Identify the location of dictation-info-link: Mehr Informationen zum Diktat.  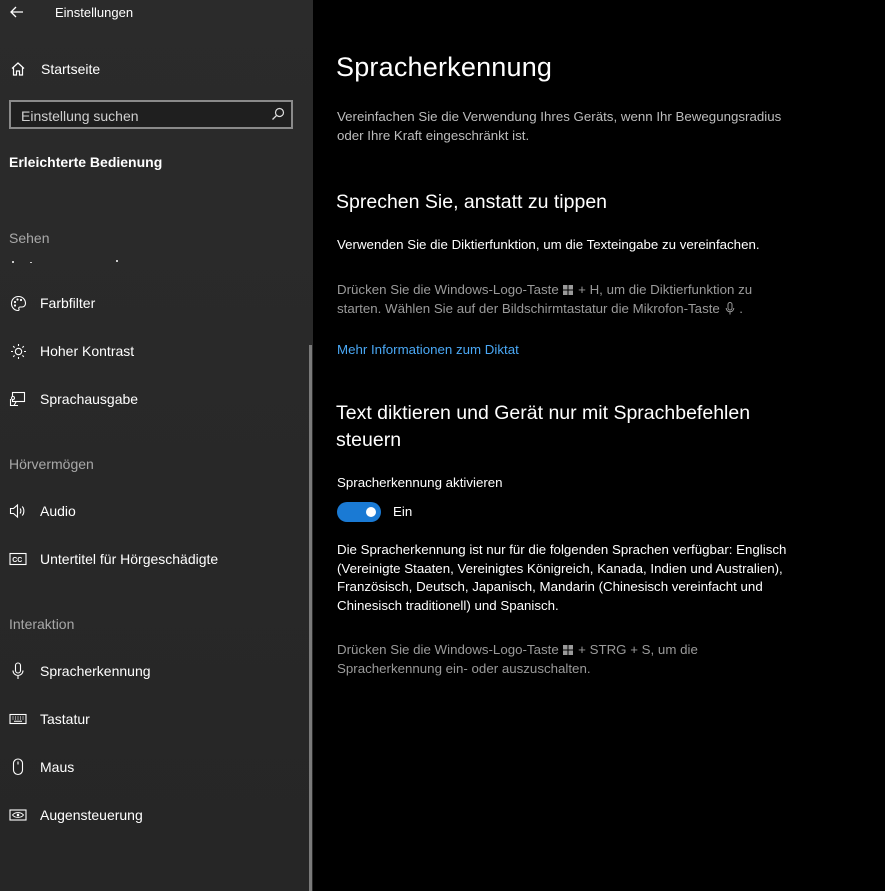
(428, 349).